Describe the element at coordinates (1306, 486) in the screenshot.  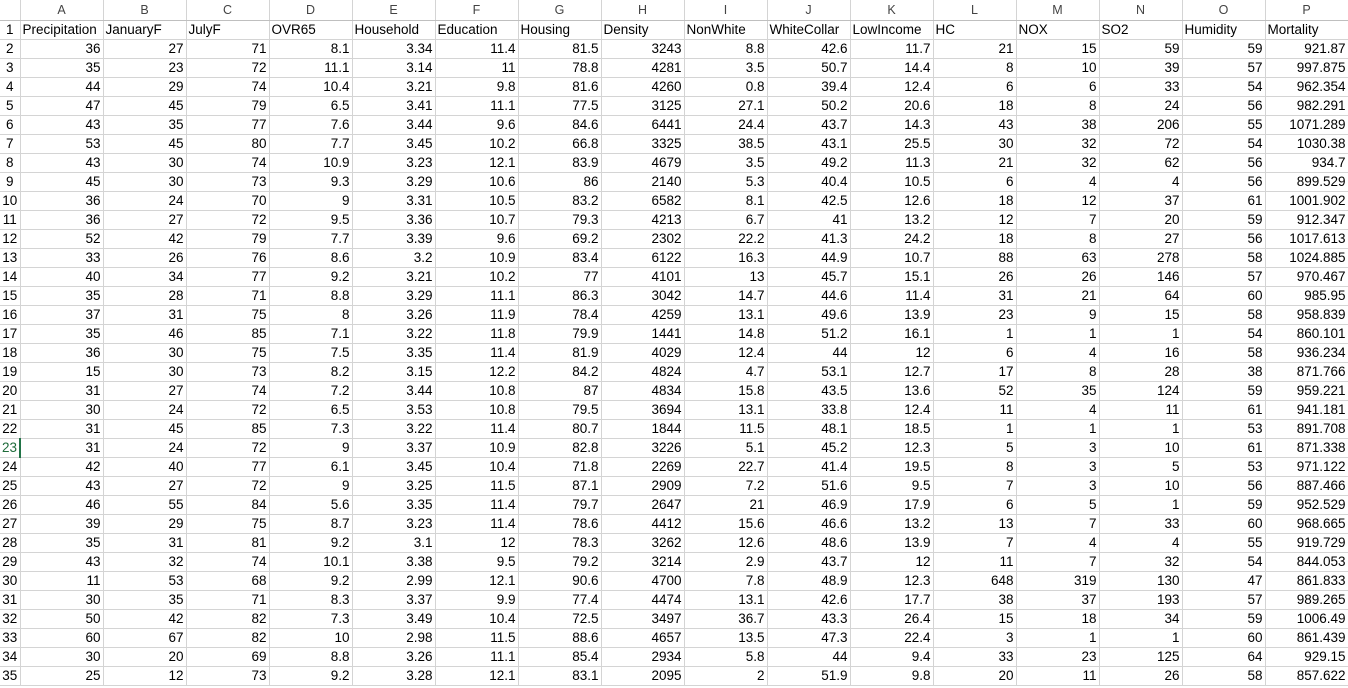
I see `cell: 887.466` at that location.